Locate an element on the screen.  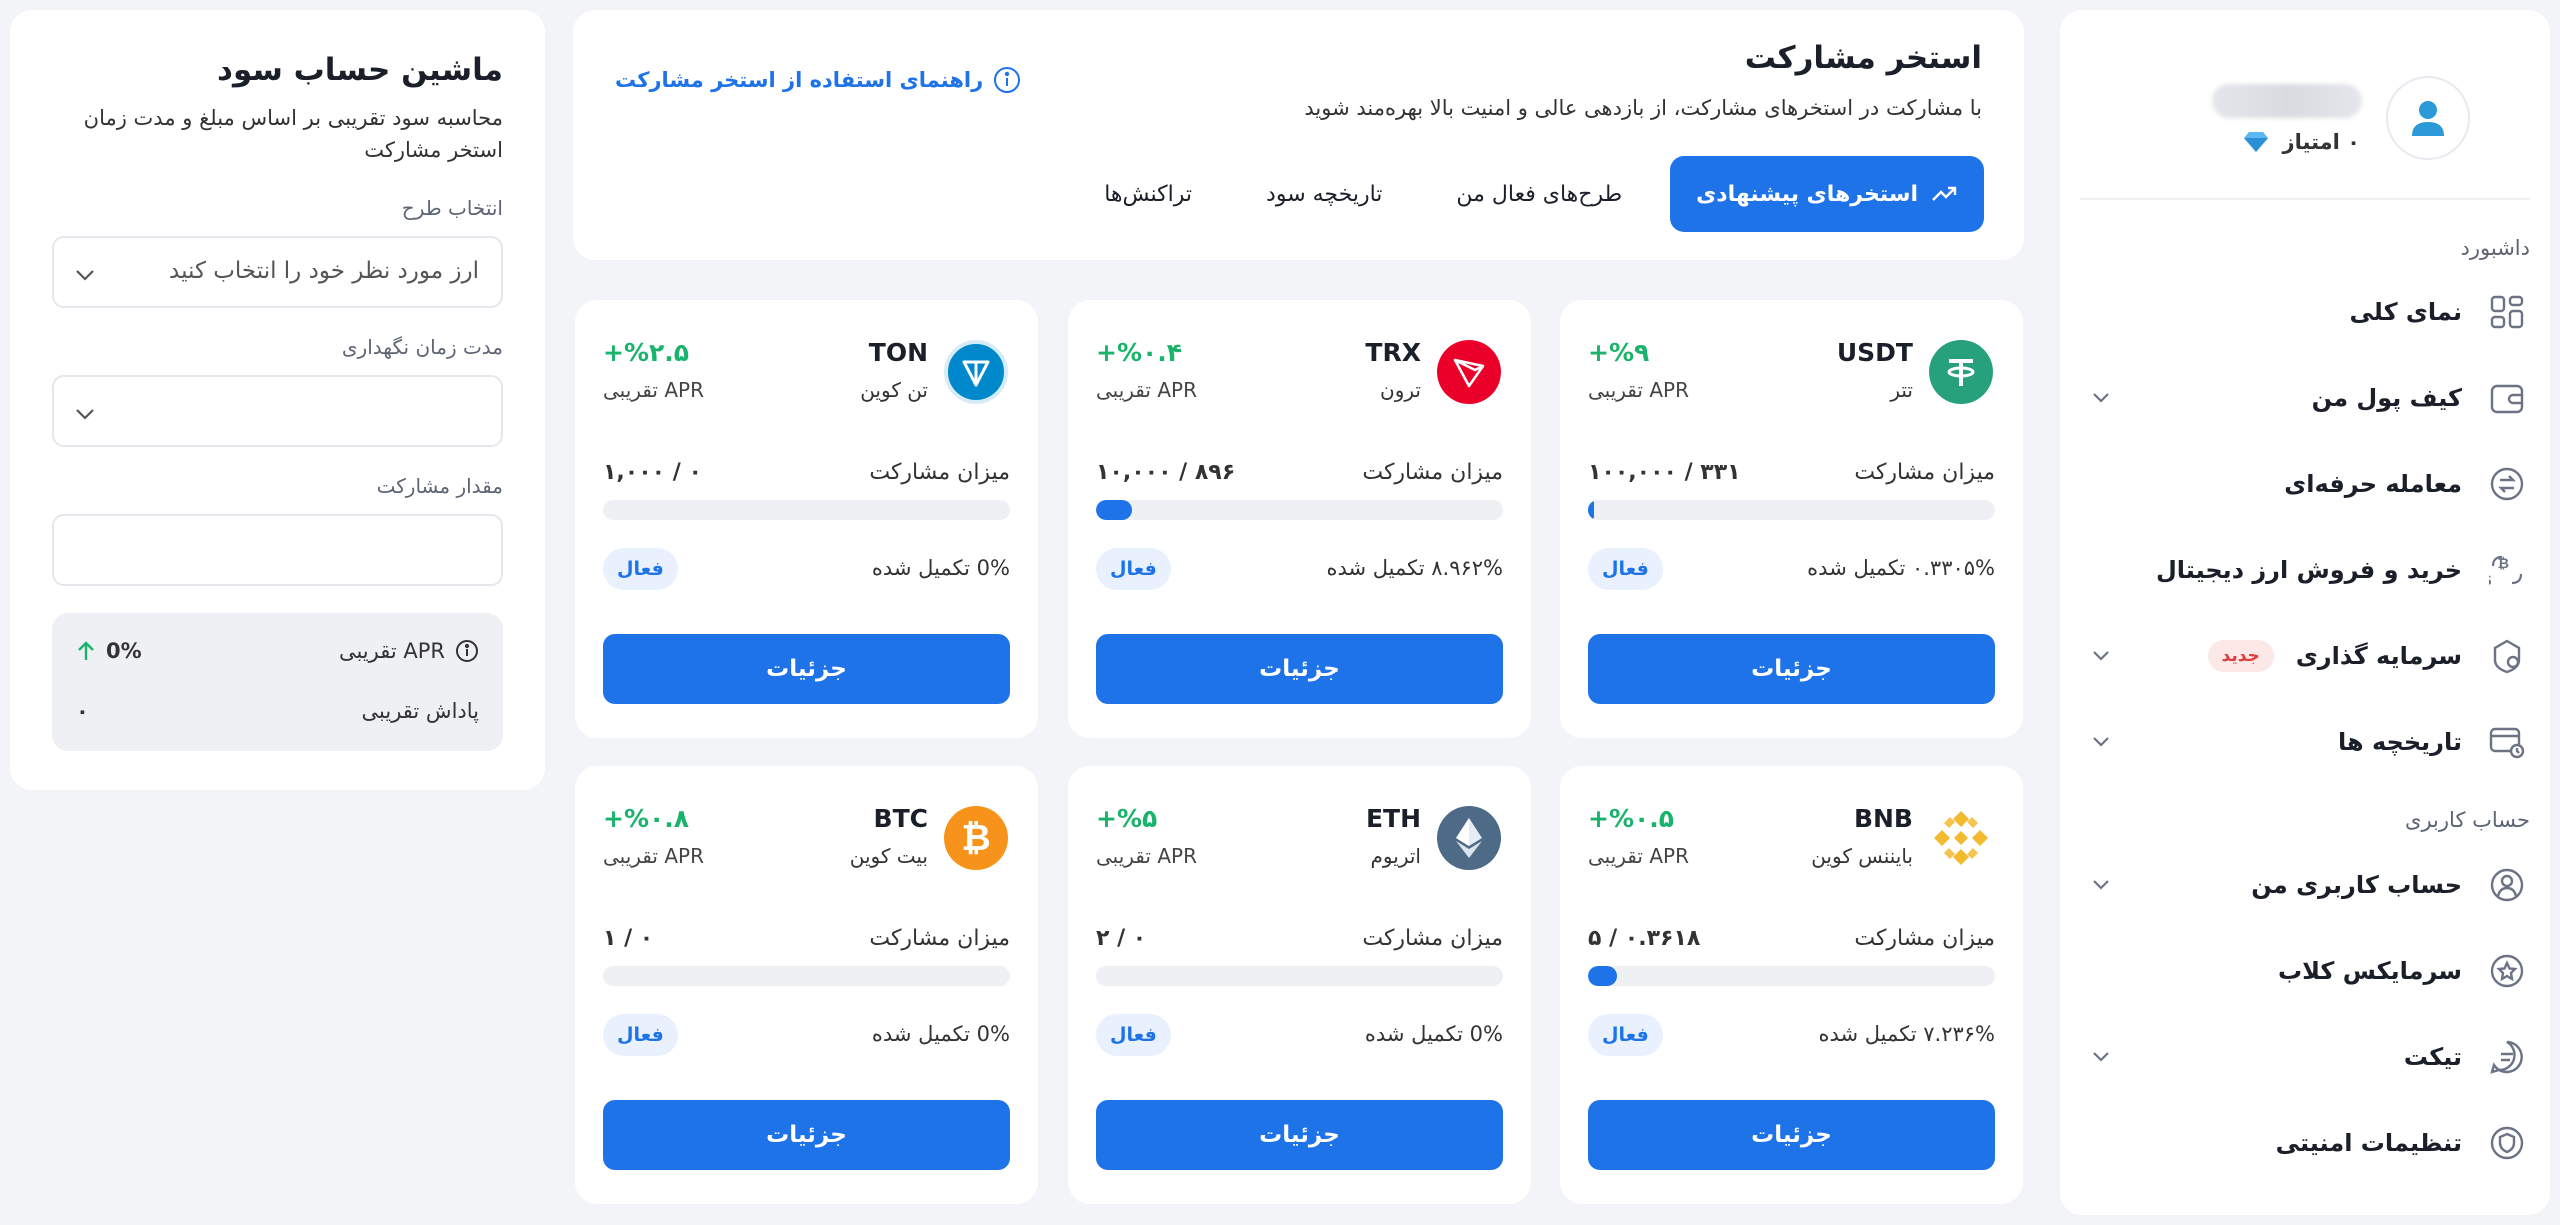
sidebar-item-label: سرمایکس کلاب is located at coordinates (2370, 971).